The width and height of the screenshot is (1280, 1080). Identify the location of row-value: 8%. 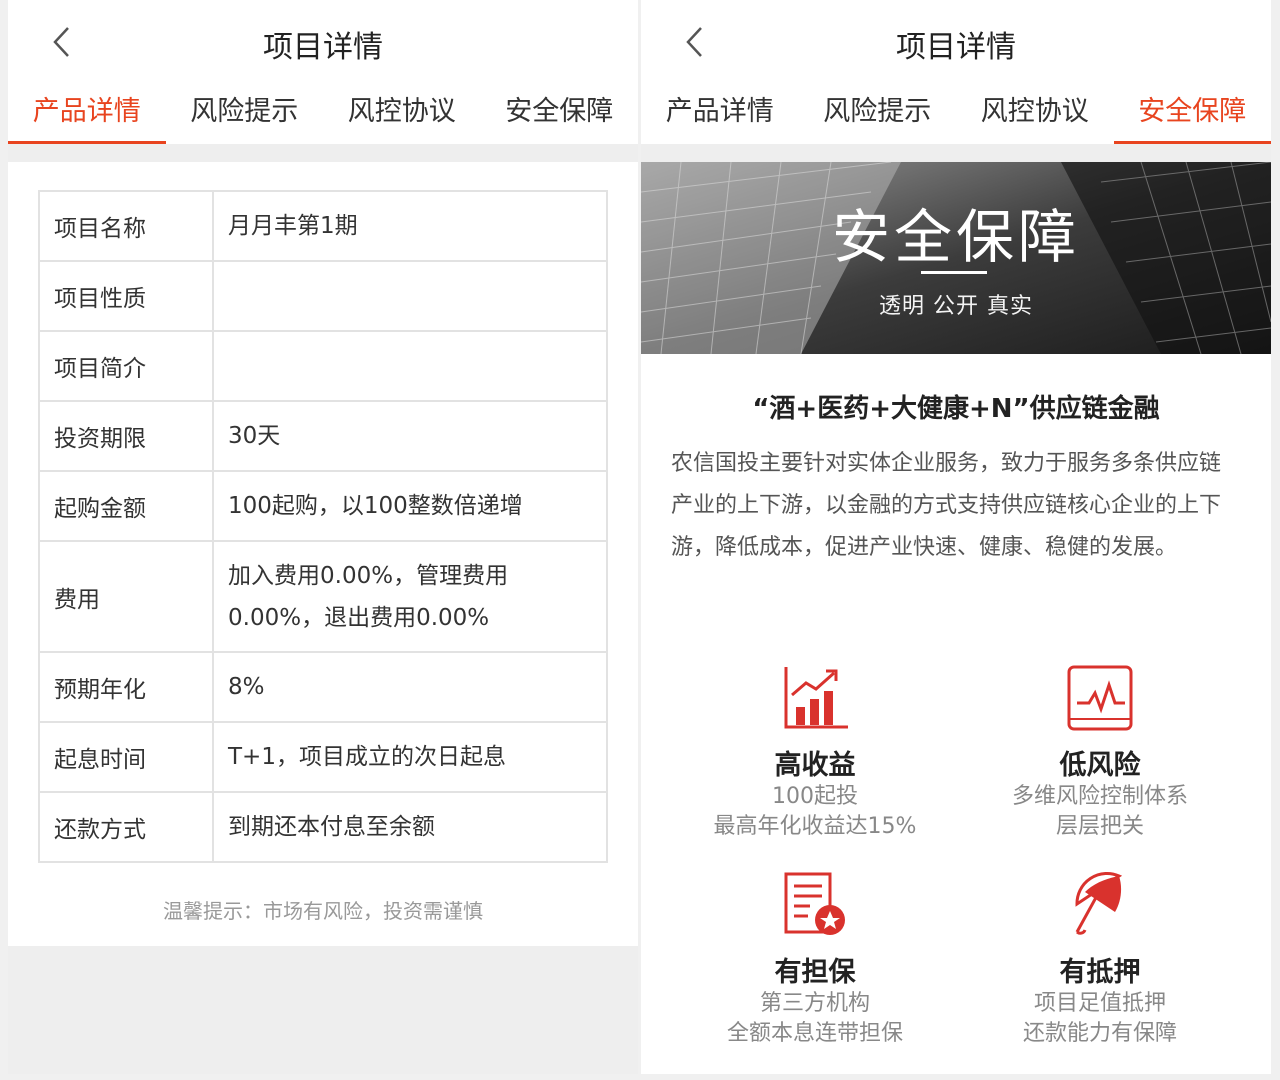
(410, 687).